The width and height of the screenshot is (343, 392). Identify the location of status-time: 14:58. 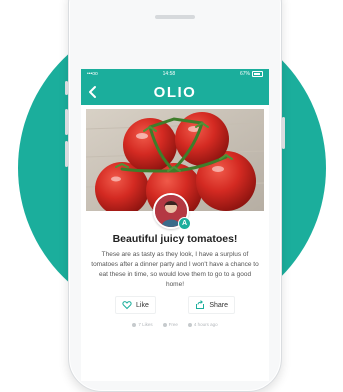
(169, 74).